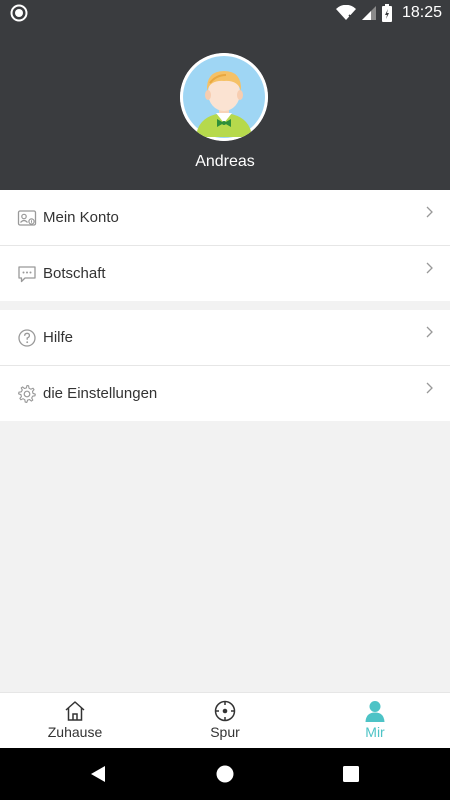 The height and width of the screenshot is (800, 450). Describe the element at coordinates (98, 774) in the screenshot. I see `back-icon` at that location.